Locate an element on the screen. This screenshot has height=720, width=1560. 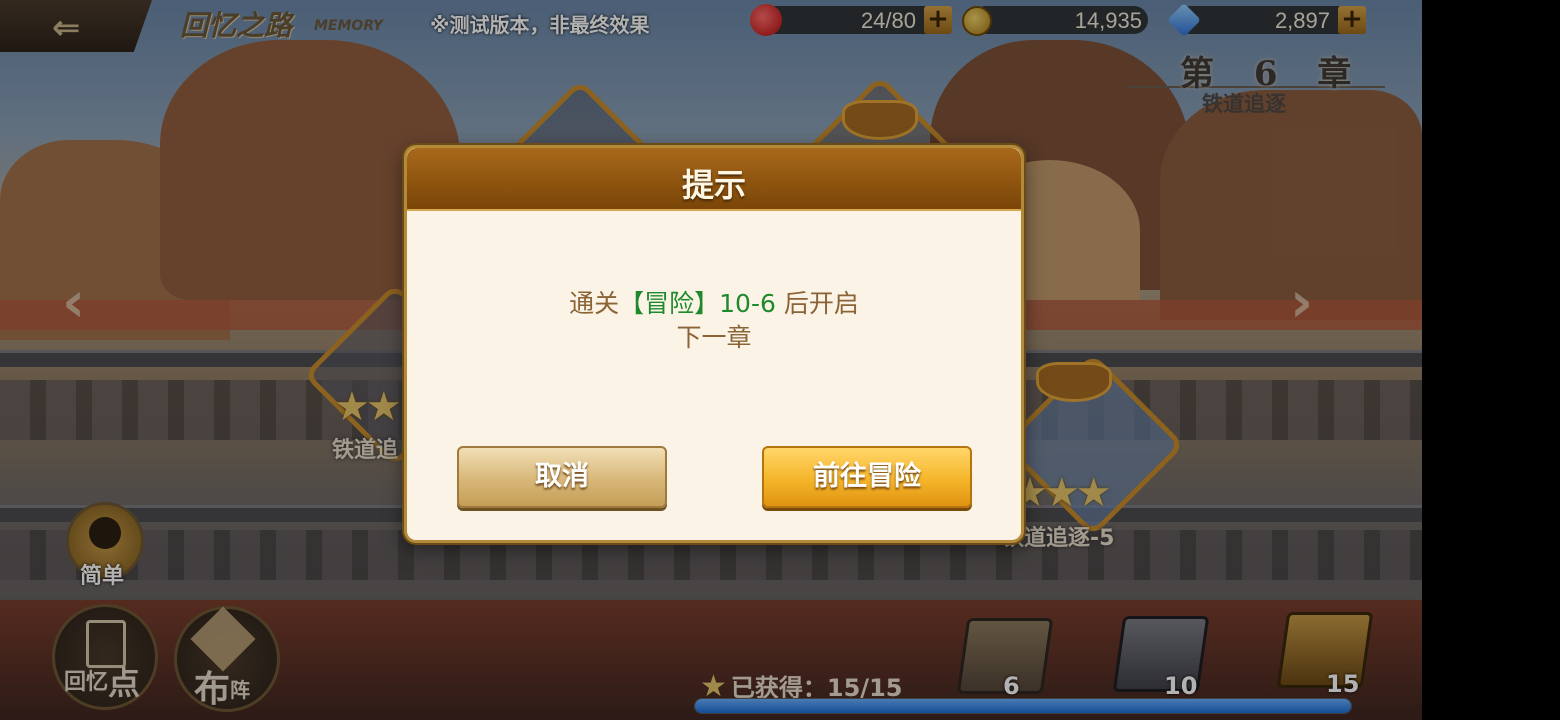
go-adventure-button: 前往冒险 is located at coordinates (867, 477).